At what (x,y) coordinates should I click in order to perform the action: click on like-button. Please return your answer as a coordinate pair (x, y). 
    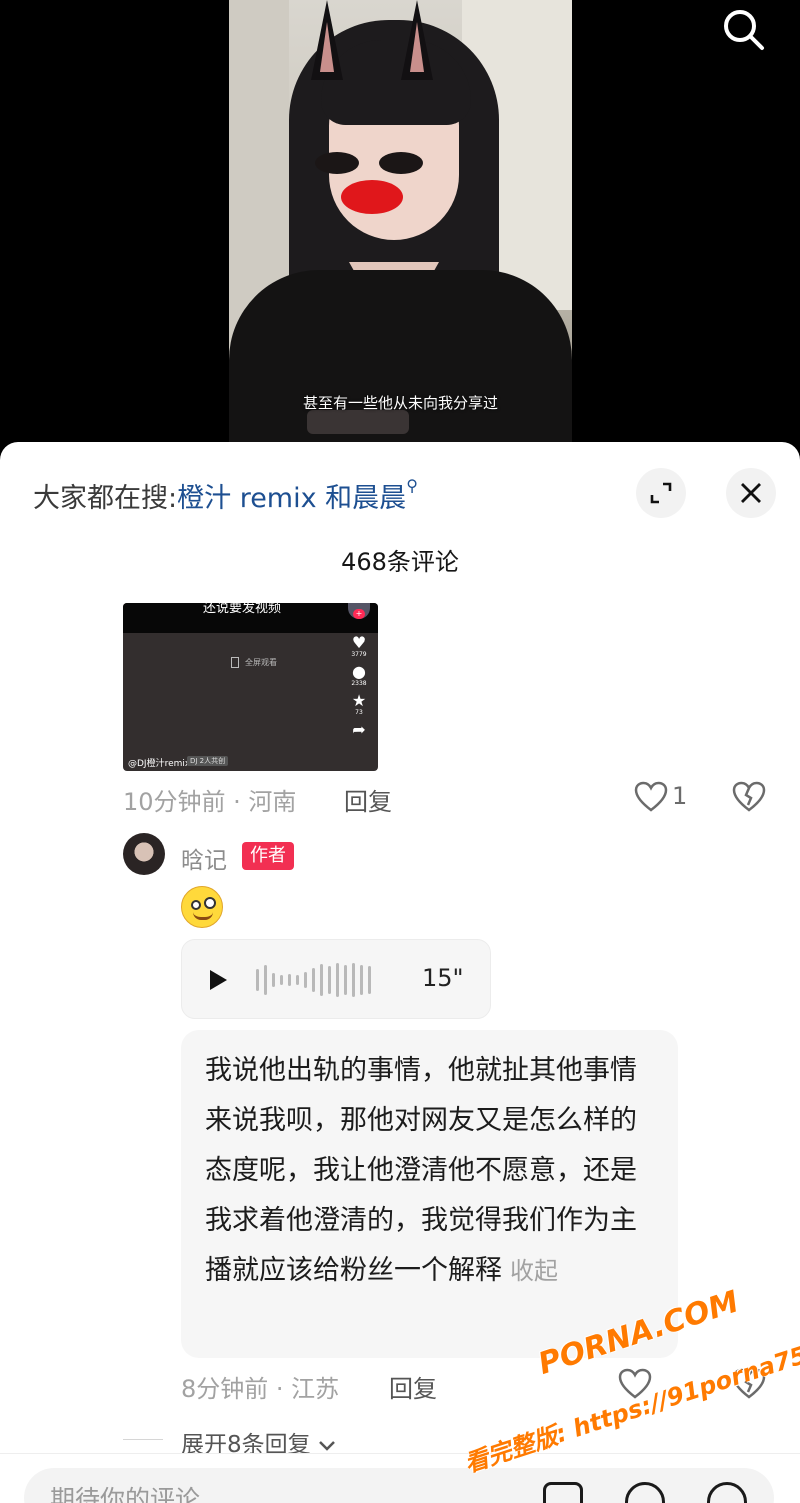
    Looking at the image, I should click on (651, 799).